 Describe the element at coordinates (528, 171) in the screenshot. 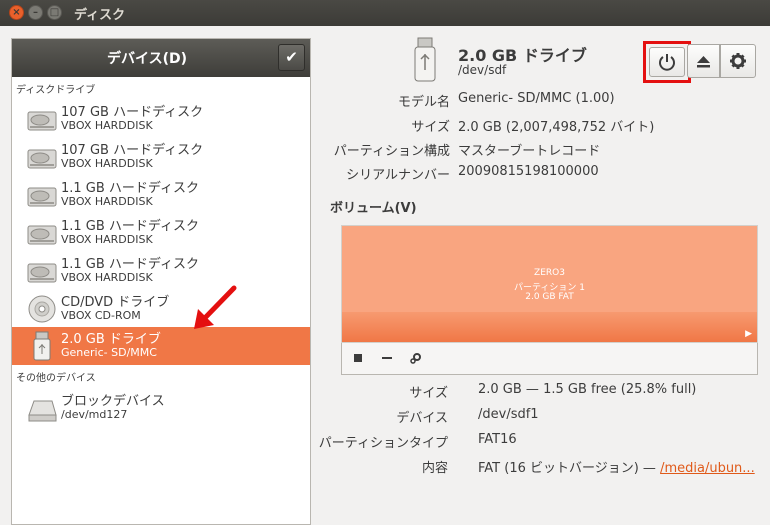

I see `serial-value: 20090815198100000` at that location.